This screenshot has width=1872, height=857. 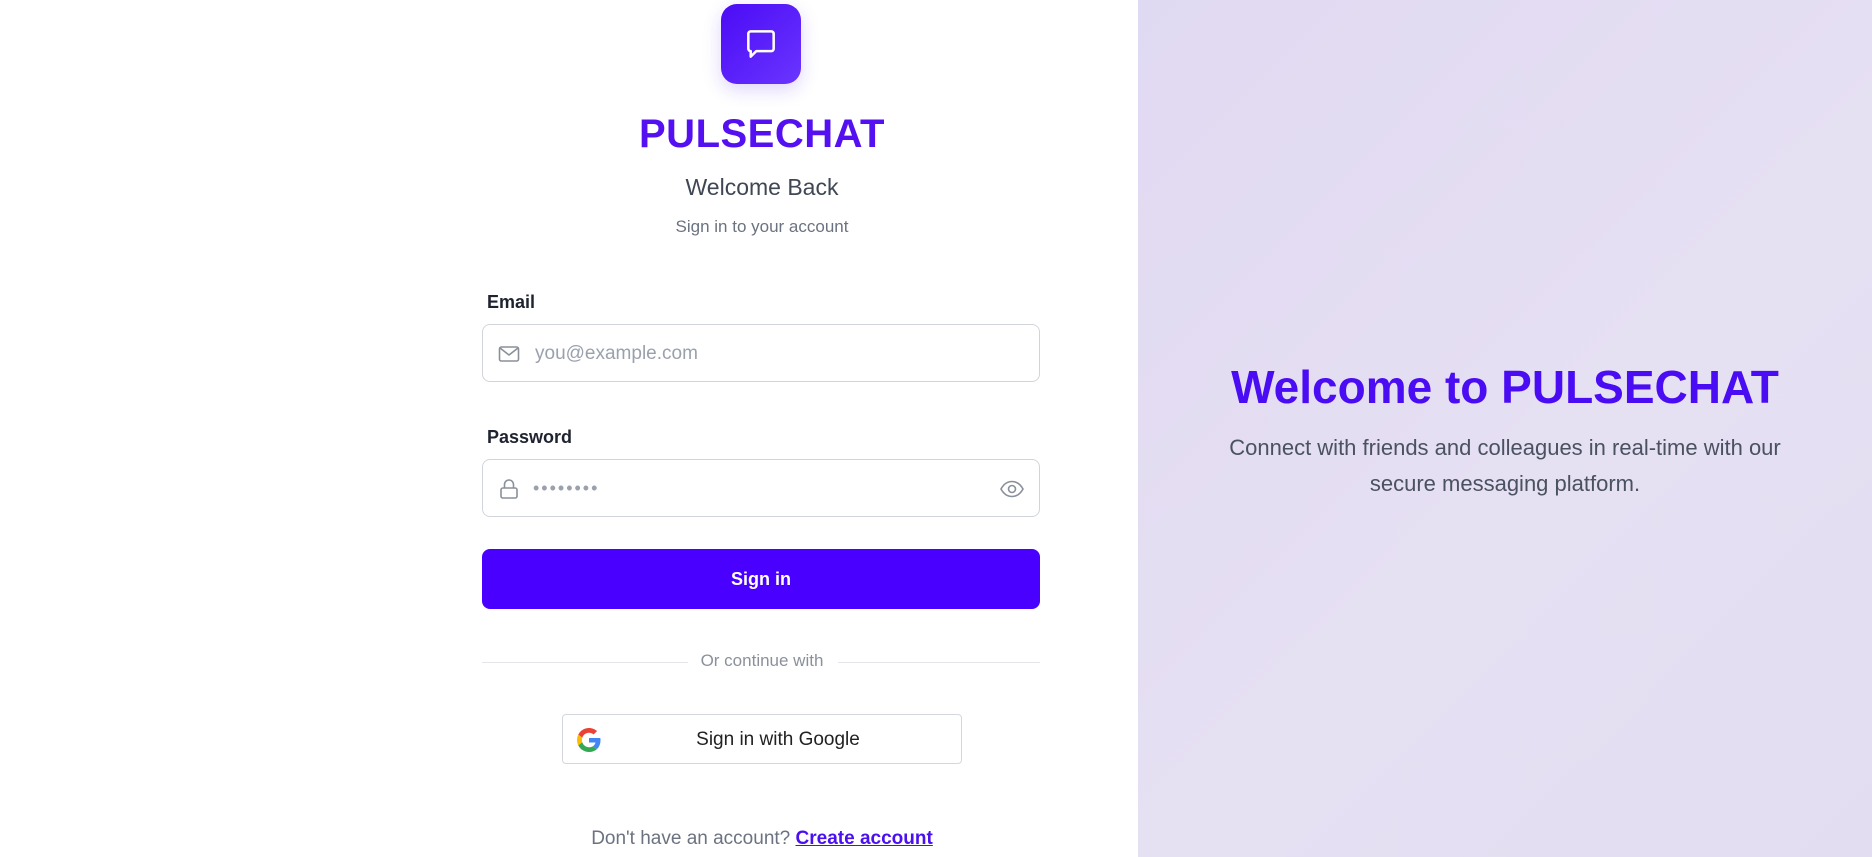 What do you see at coordinates (761, 488) in the screenshot?
I see `password-field-container: ••••••••` at bounding box center [761, 488].